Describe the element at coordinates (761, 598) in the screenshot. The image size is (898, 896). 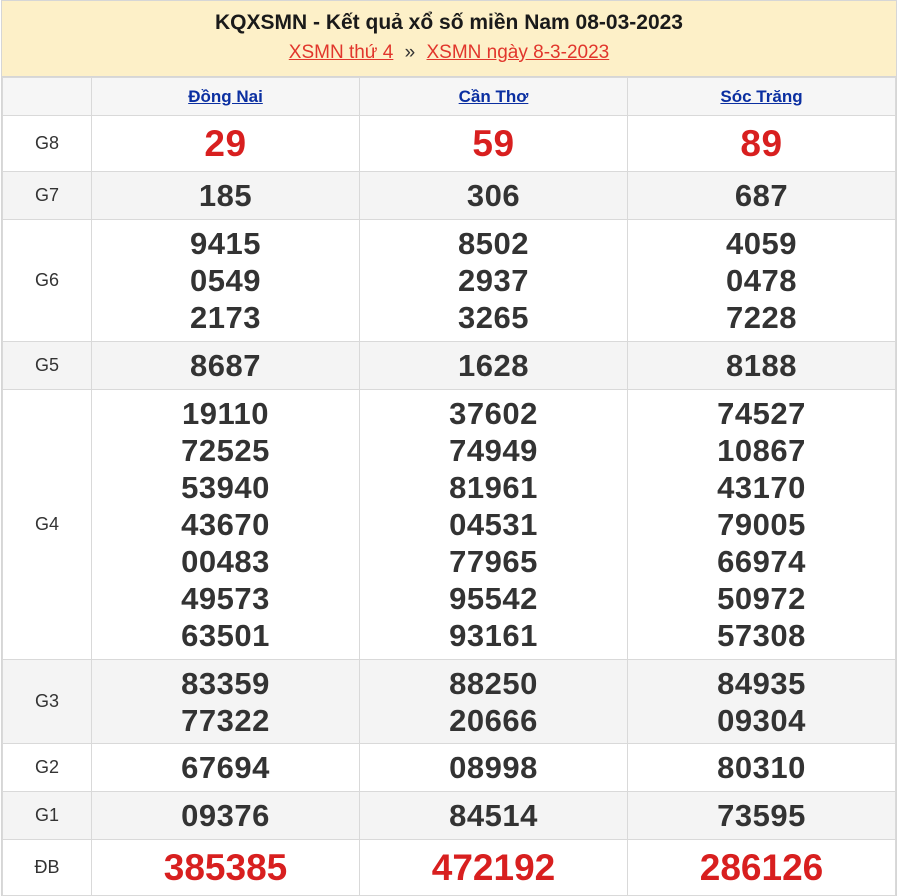
I see `result-number: 50972` at that location.